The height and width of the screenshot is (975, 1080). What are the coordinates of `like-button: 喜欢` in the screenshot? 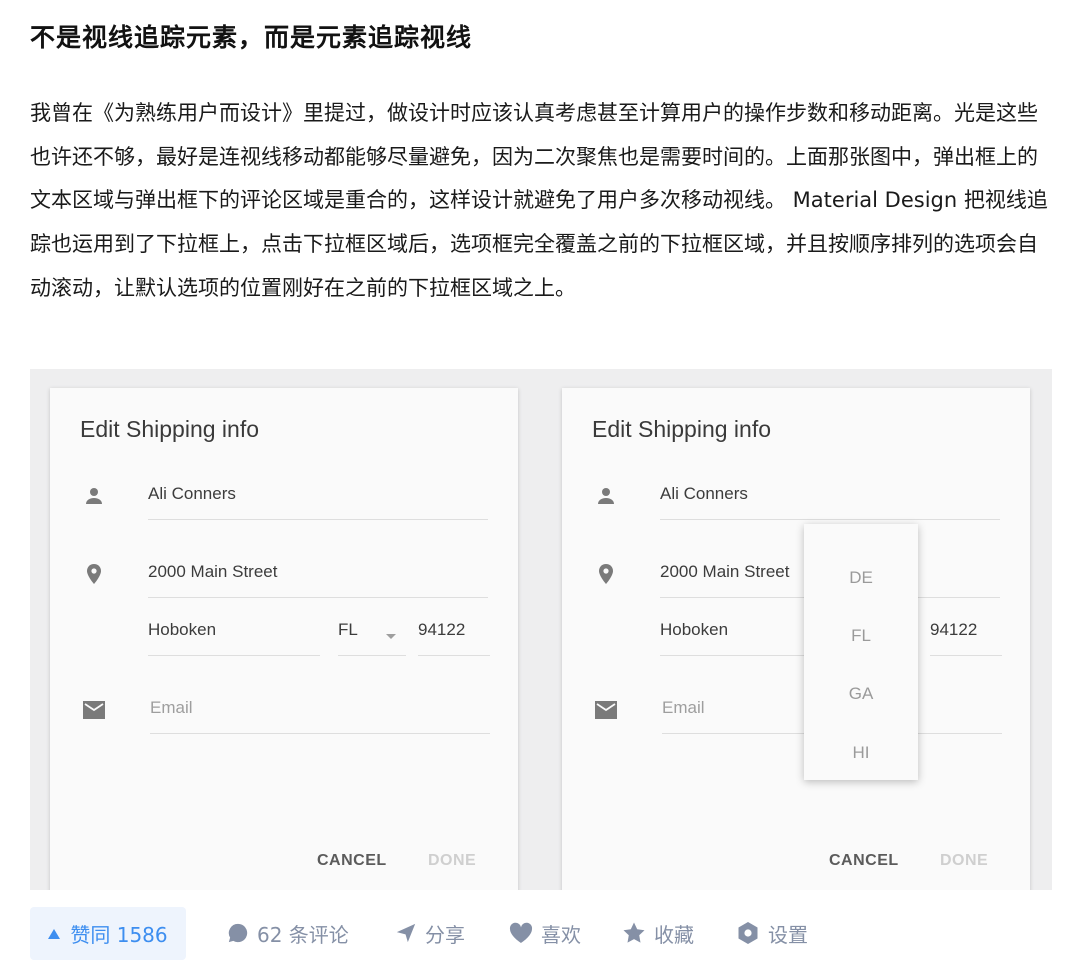 It's located at (545, 933).